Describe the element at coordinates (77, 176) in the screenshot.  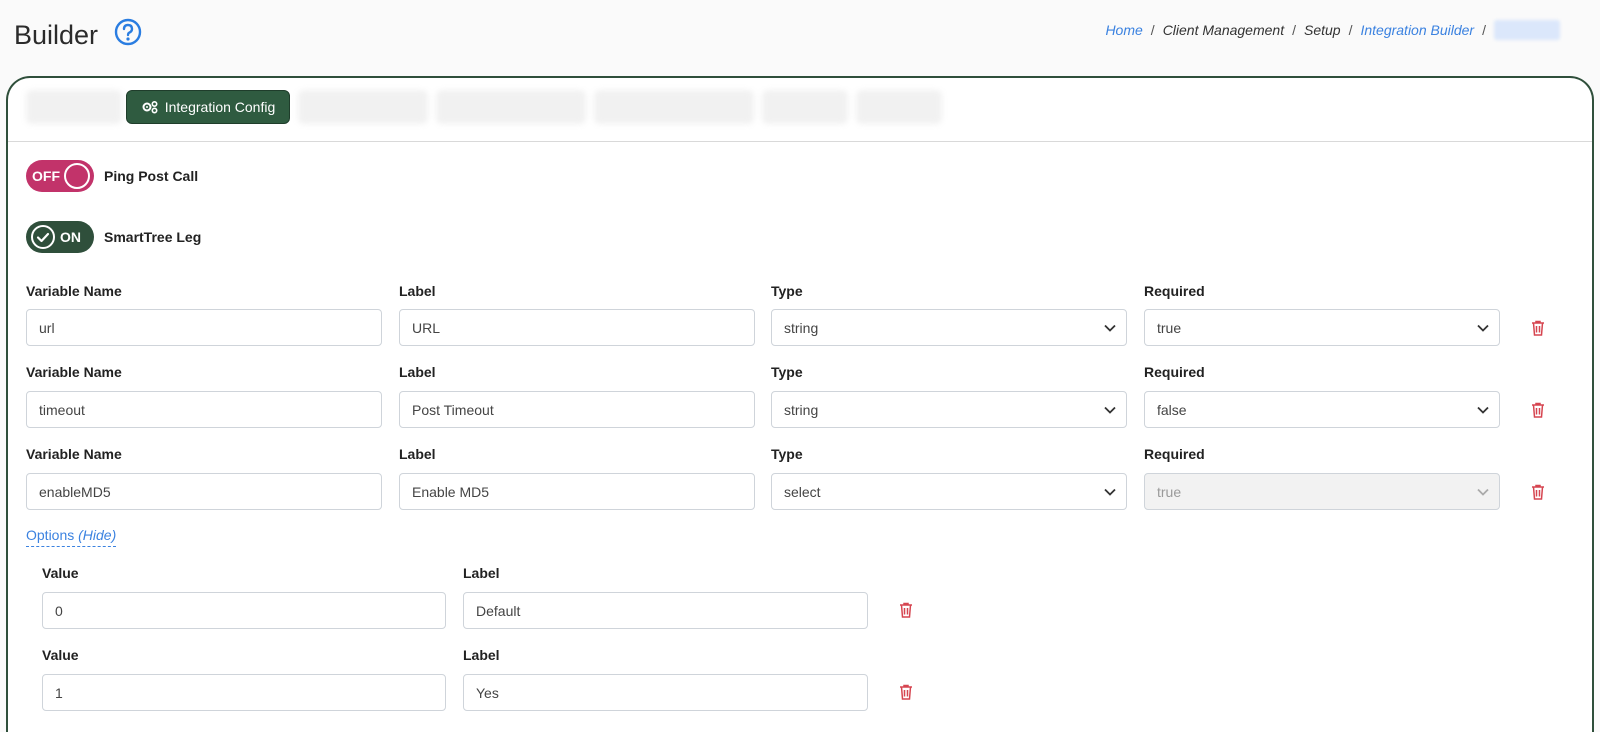
I see `toggle-knob` at that location.